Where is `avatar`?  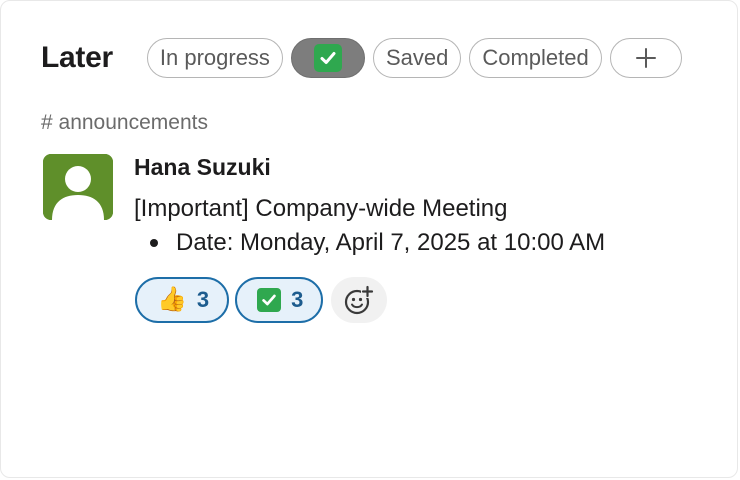 avatar is located at coordinates (78, 187).